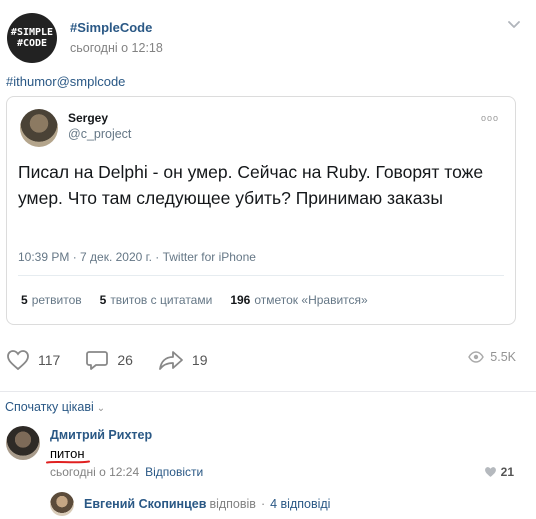 The width and height of the screenshot is (536, 519). What do you see at coordinates (514, 24) in the screenshot?
I see `chevron-down-icon` at bounding box center [514, 24].